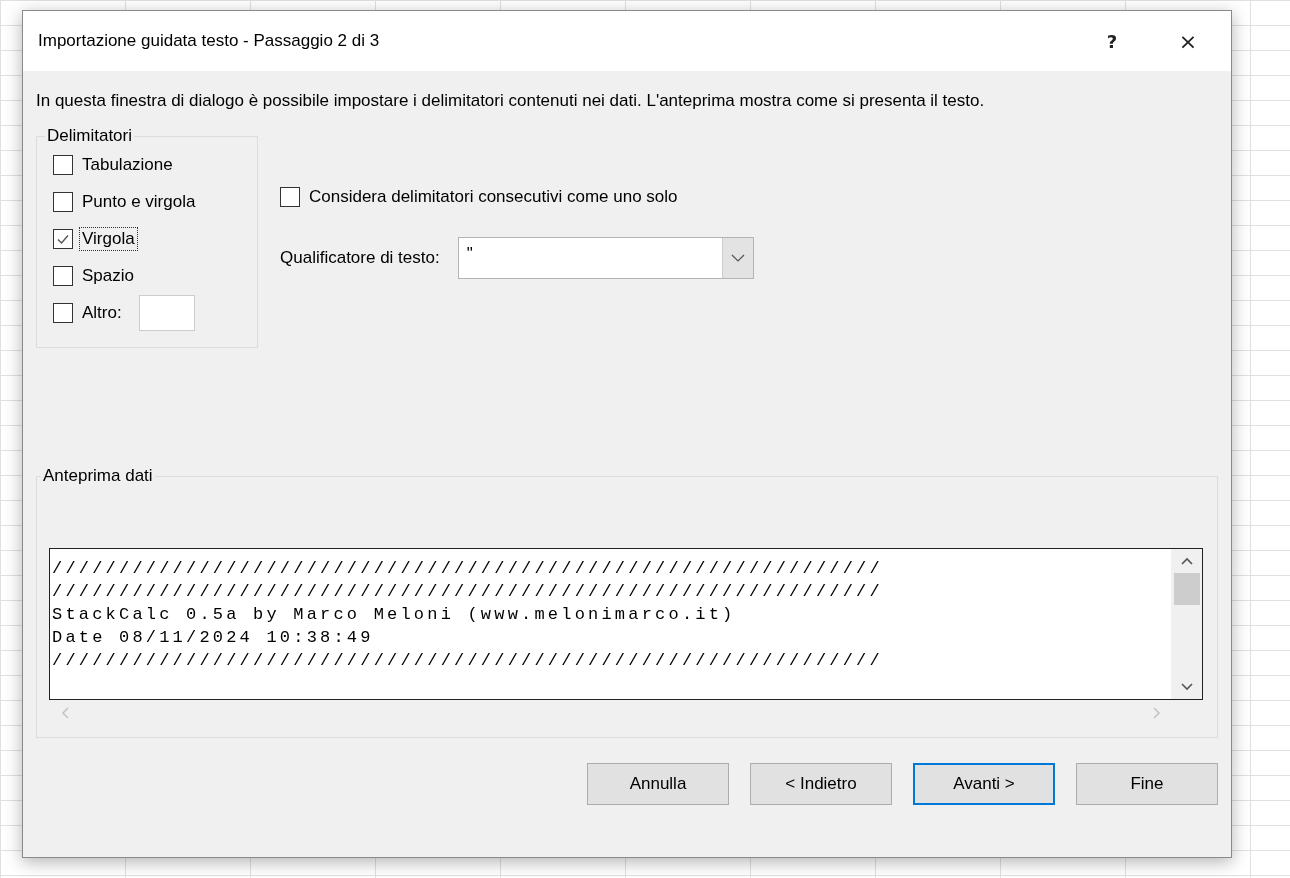 The width and height of the screenshot is (1290, 878). What do you see at coordinates (737, 258) in the screenshot?
I see `chevron-down-icon` at bounding box center [737, 258].